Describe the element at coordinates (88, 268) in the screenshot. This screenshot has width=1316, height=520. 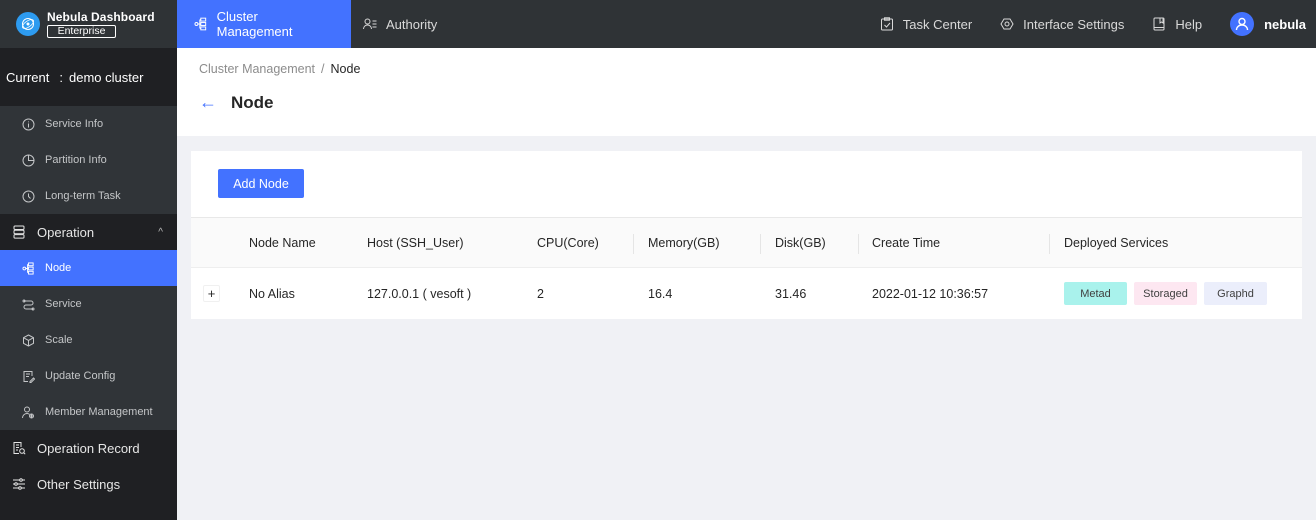
I see `sidebar-item-node: Node` at that location.